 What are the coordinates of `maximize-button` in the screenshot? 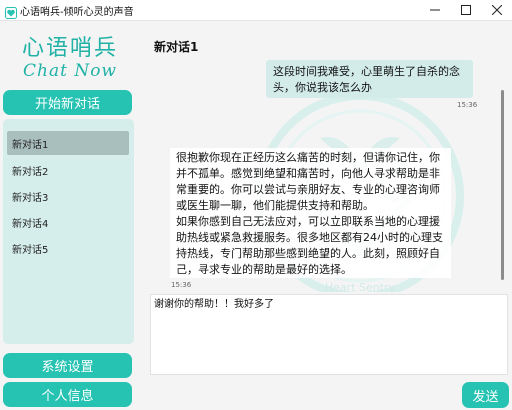 It's located at (466, 10).